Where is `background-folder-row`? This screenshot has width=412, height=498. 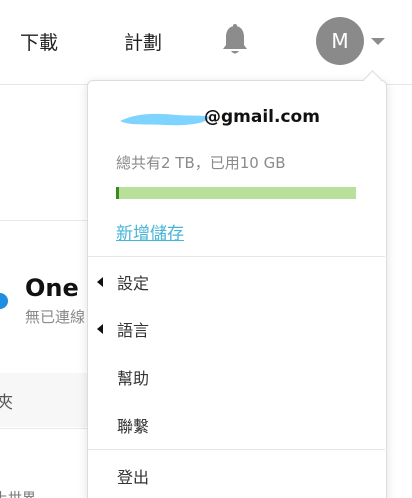 background-folder-row is located at coordinates (50, 400).